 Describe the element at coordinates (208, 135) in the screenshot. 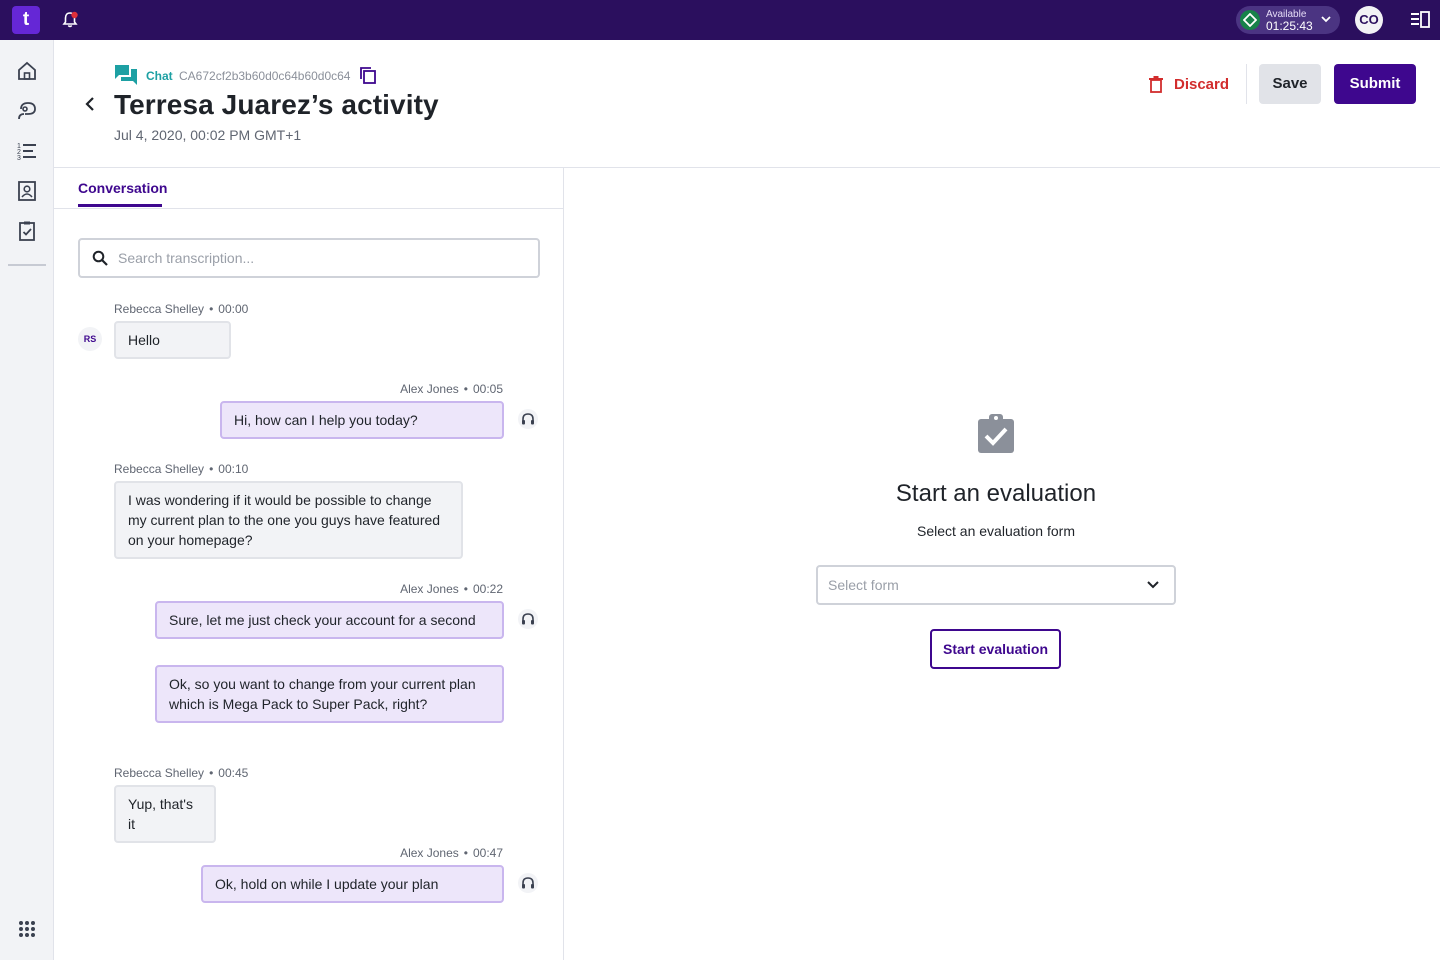

I see `activity-date: Jul 4, 2020, 00:02 PM GMT+1` at that location.